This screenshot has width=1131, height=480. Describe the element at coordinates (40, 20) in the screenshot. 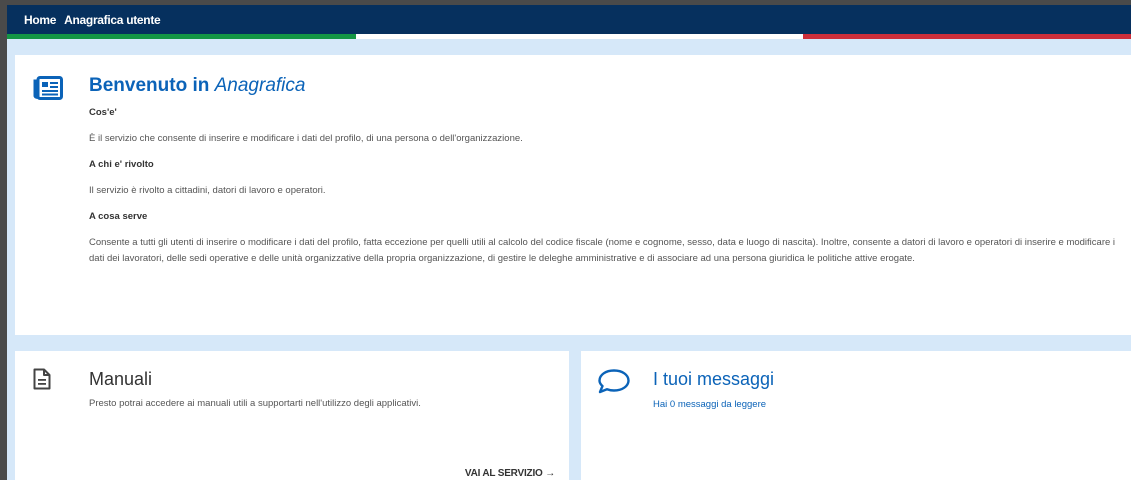

I see `nav-home-link: Home` at that location.